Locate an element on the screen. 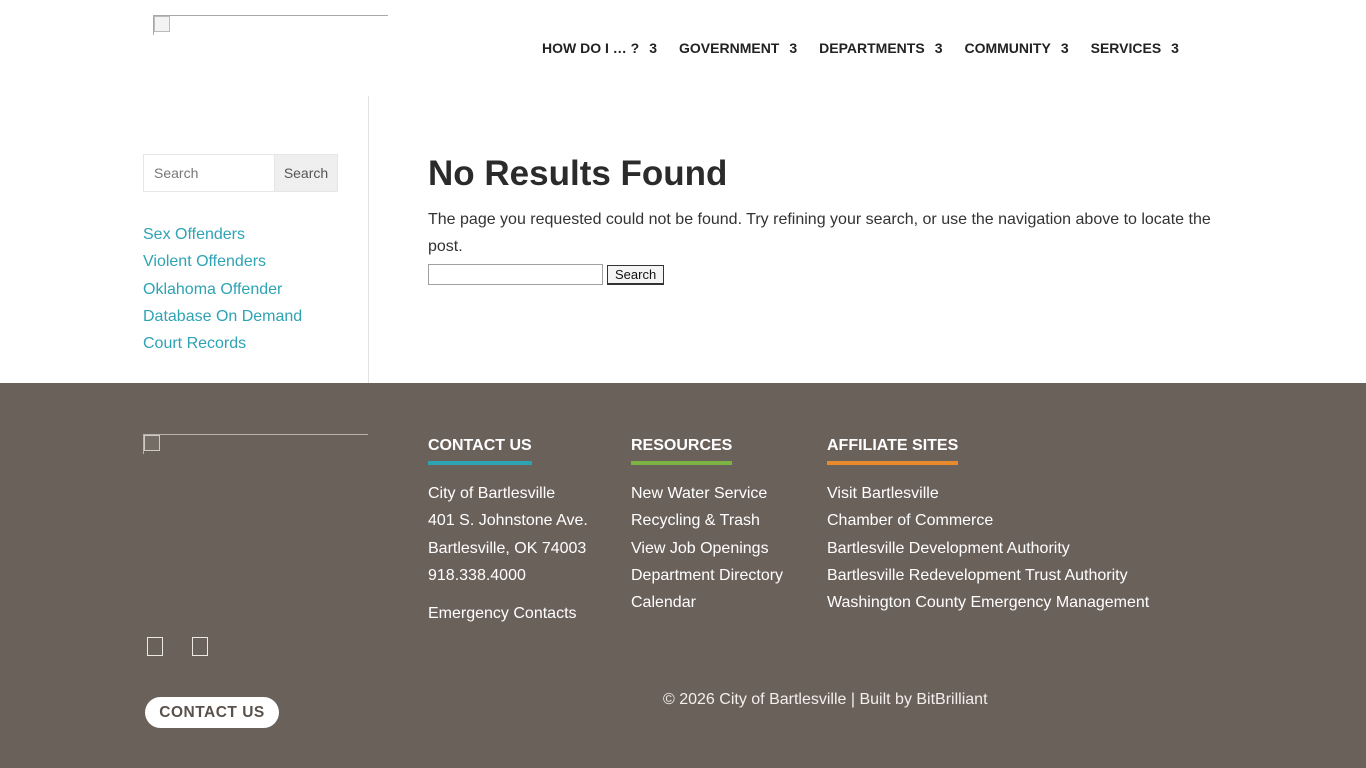 The height and width of the screenshot is (768, 1366). affiliate-link: Bartlesville Development Authority is located at coordinates (988, 548).